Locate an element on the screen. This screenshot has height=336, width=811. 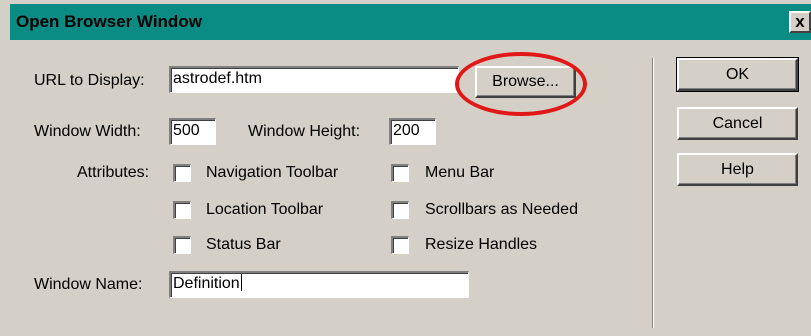
title-bar: Open Browser Window x is located at coordinates (410, 22).